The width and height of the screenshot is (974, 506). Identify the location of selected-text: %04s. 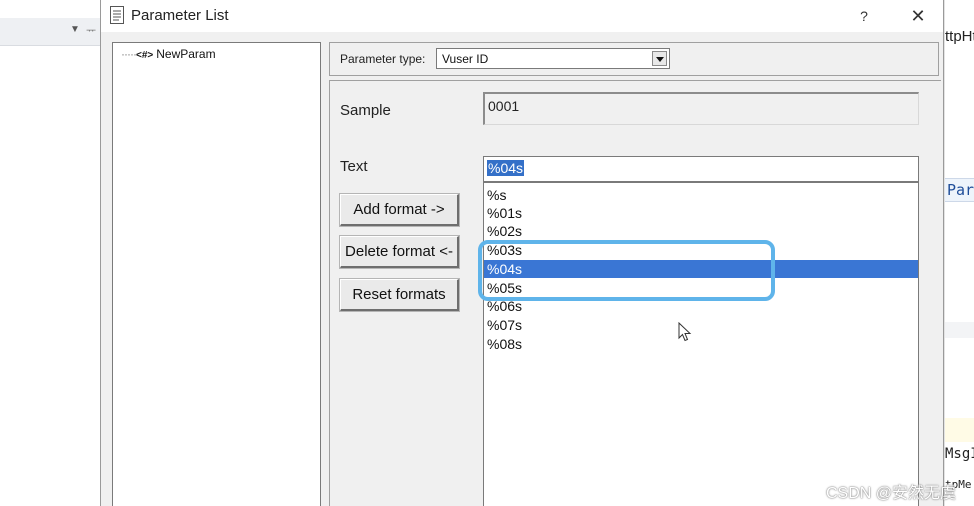
(506, 168).